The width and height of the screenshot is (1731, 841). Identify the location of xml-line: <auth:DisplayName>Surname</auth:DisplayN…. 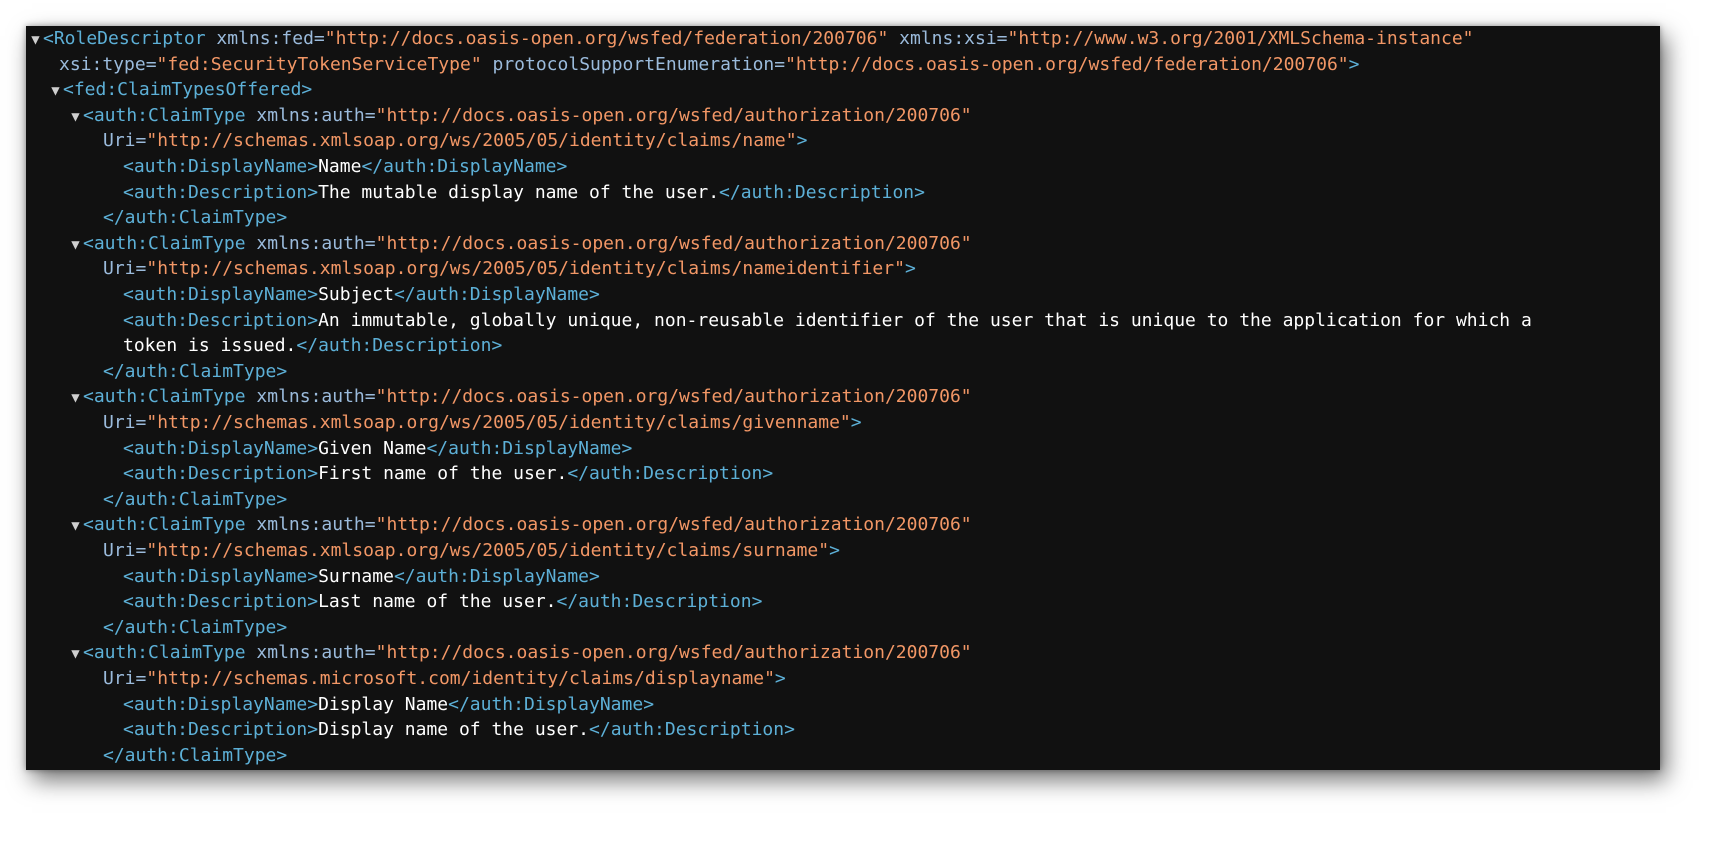
(361, 577).